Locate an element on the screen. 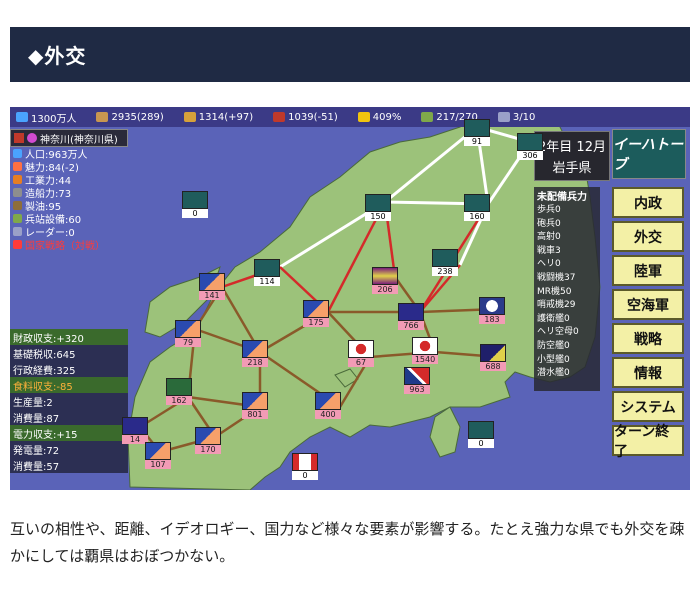  maple-flag-icon is located at coordinates (305, 462).